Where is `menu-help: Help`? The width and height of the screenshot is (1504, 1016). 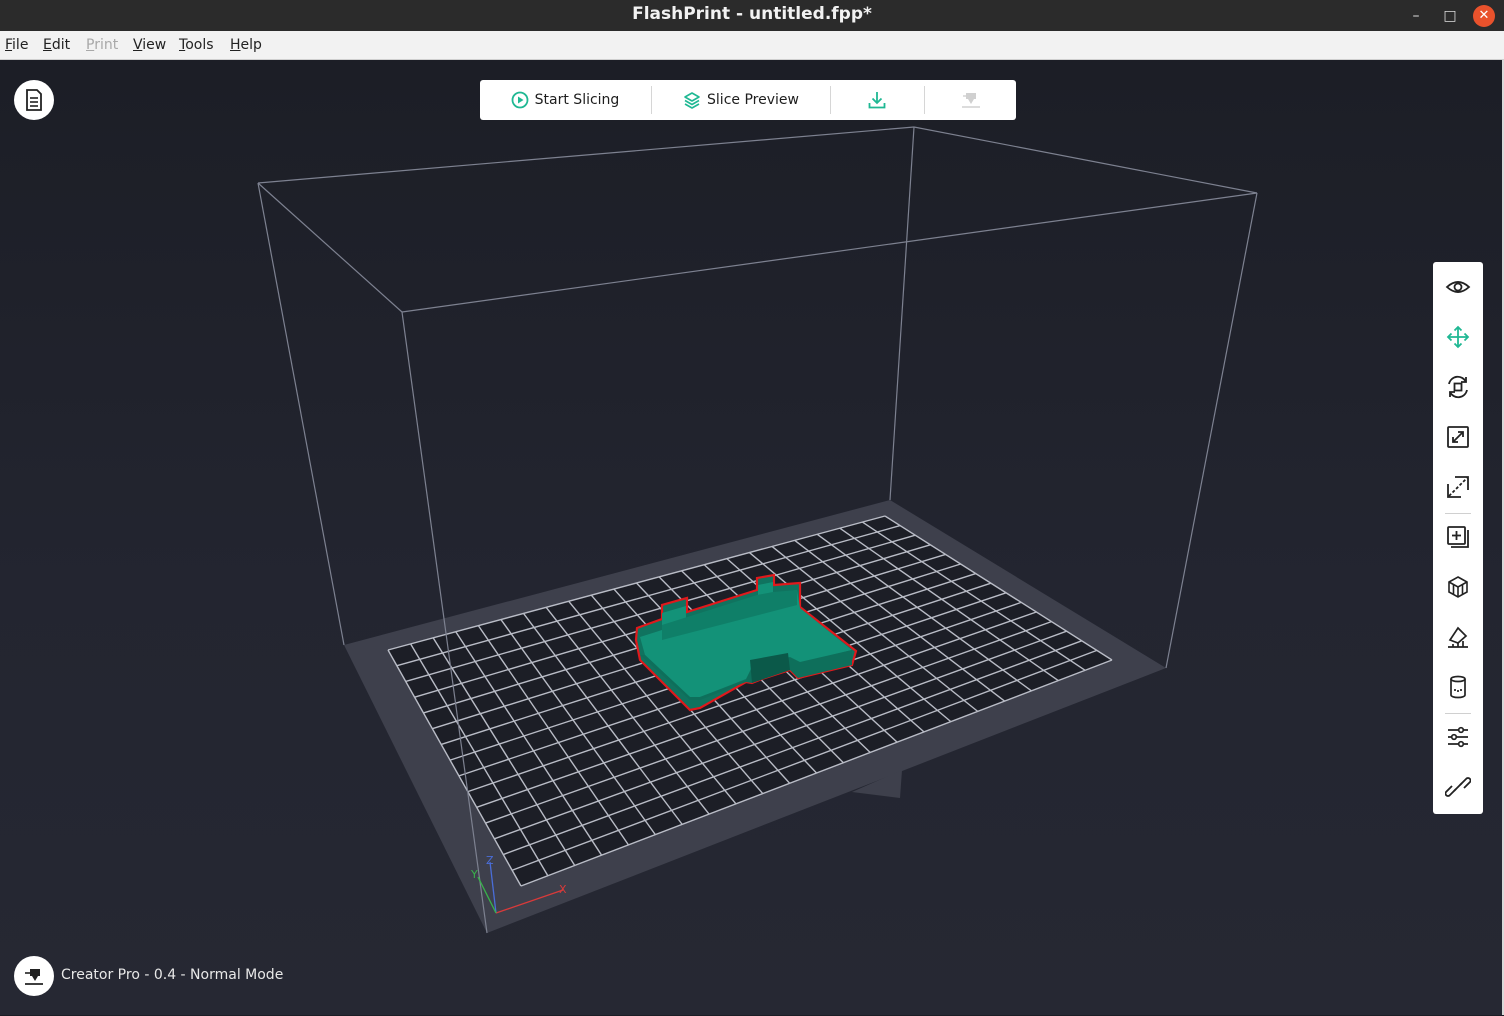
menu-help: Help is located at coordinates (246, 45).